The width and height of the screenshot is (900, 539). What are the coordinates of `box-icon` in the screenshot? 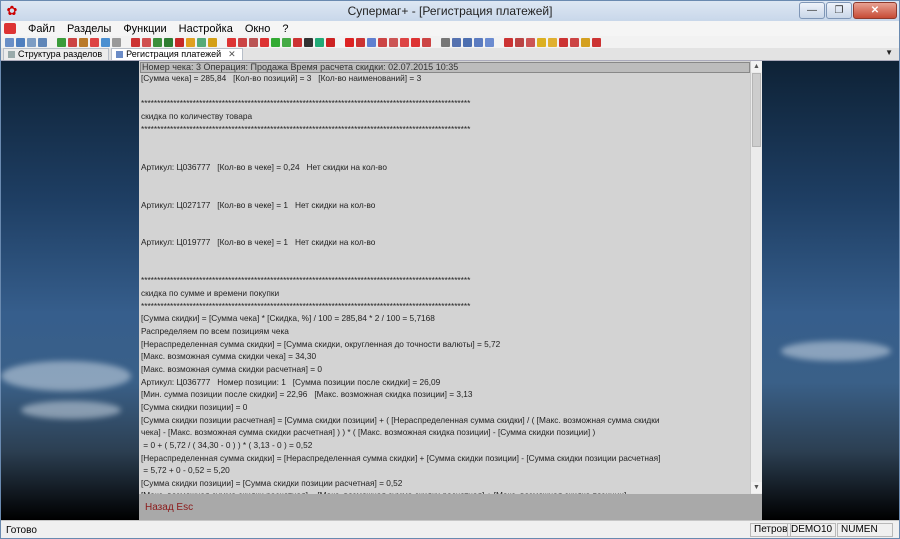 It's located at (179, 42).